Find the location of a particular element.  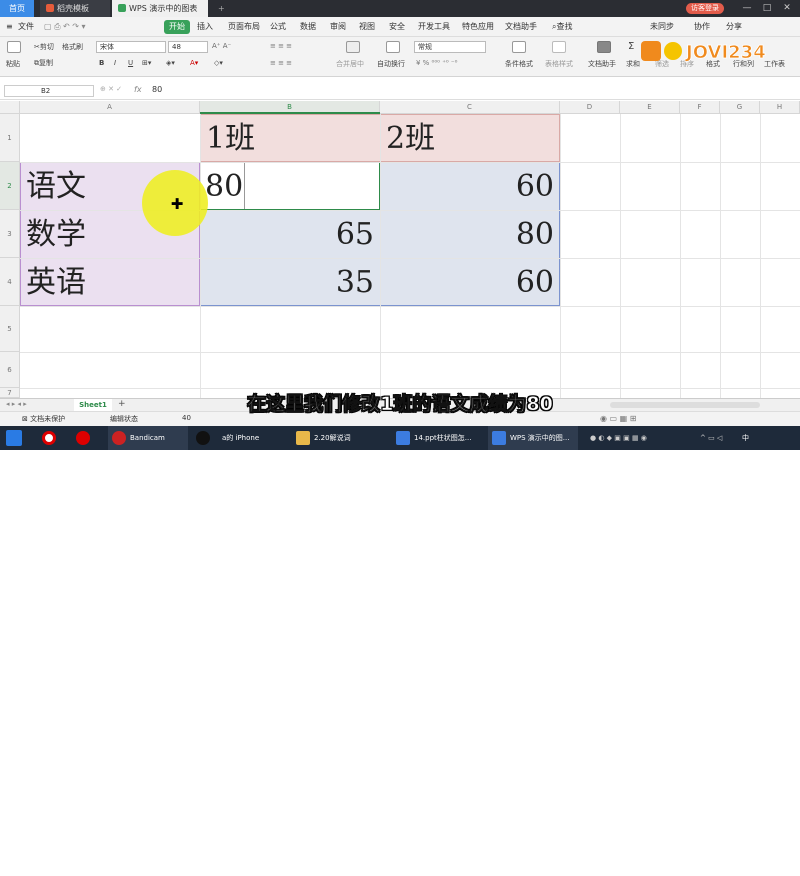

column-header-g: G is located at coordinates (740, 107).